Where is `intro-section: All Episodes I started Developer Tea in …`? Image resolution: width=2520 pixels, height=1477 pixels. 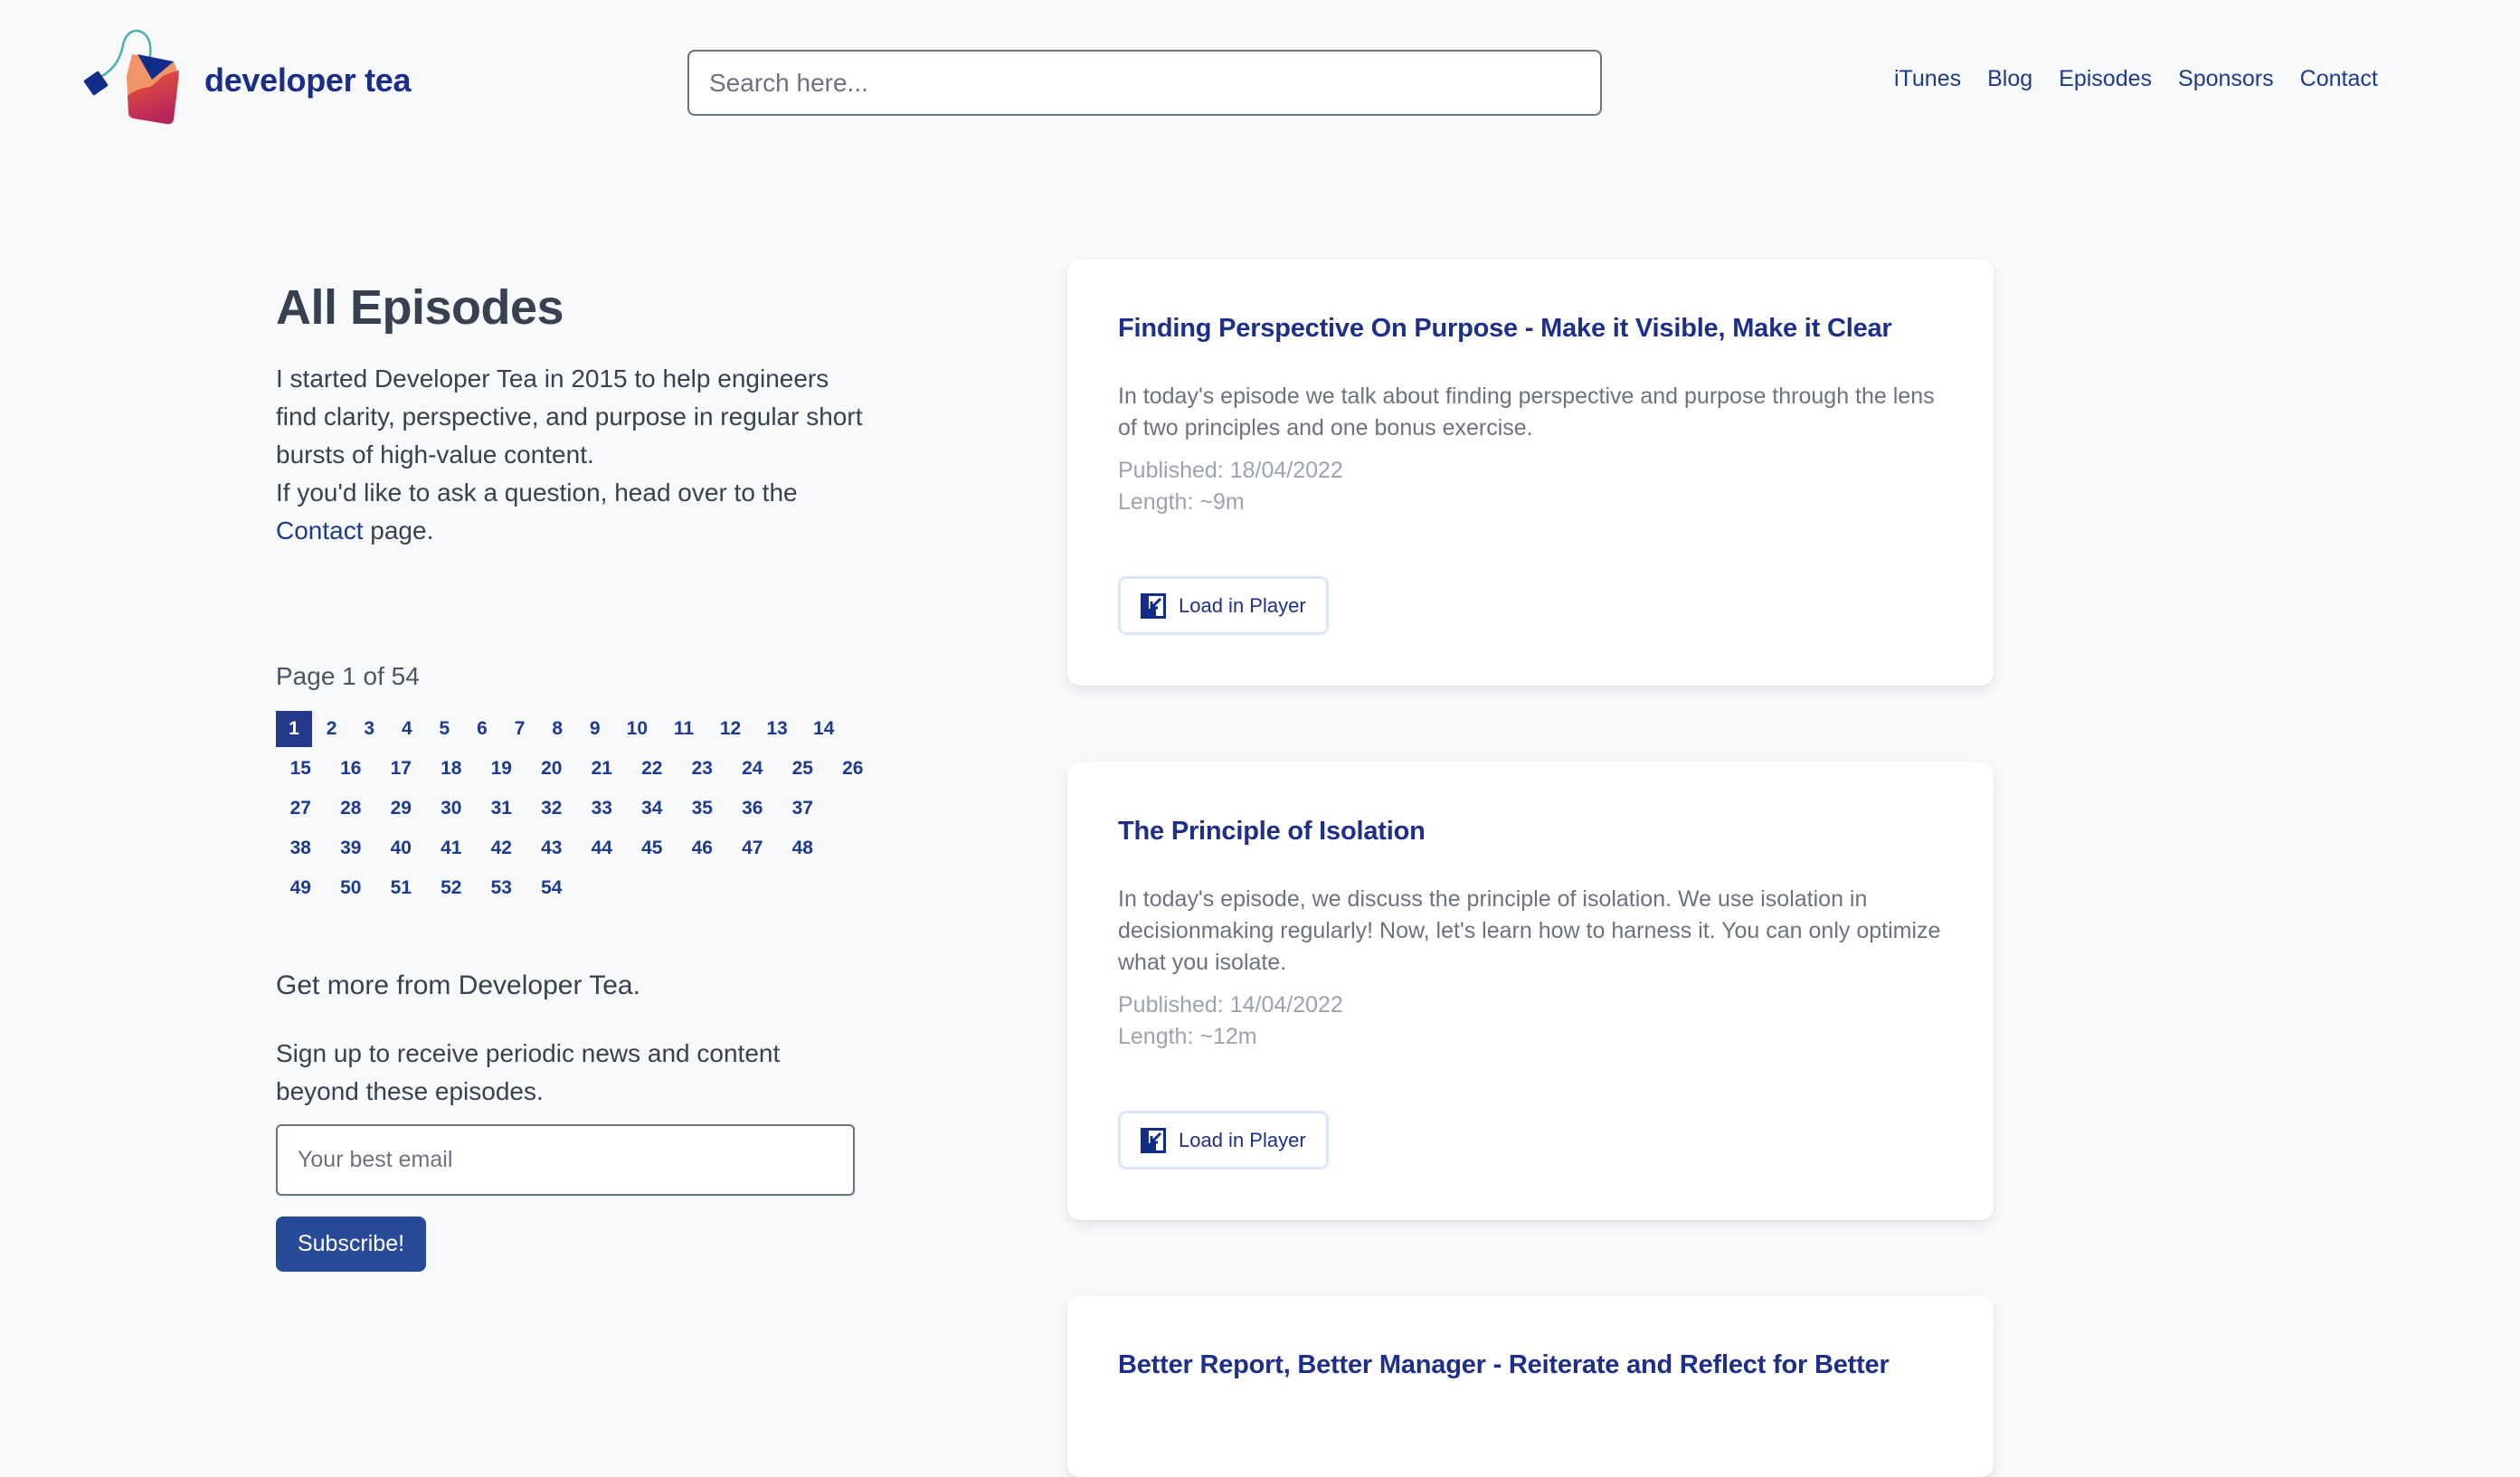 intro-section: All Episodes I started Developer Tea in … is located at coordinates (574, 410).